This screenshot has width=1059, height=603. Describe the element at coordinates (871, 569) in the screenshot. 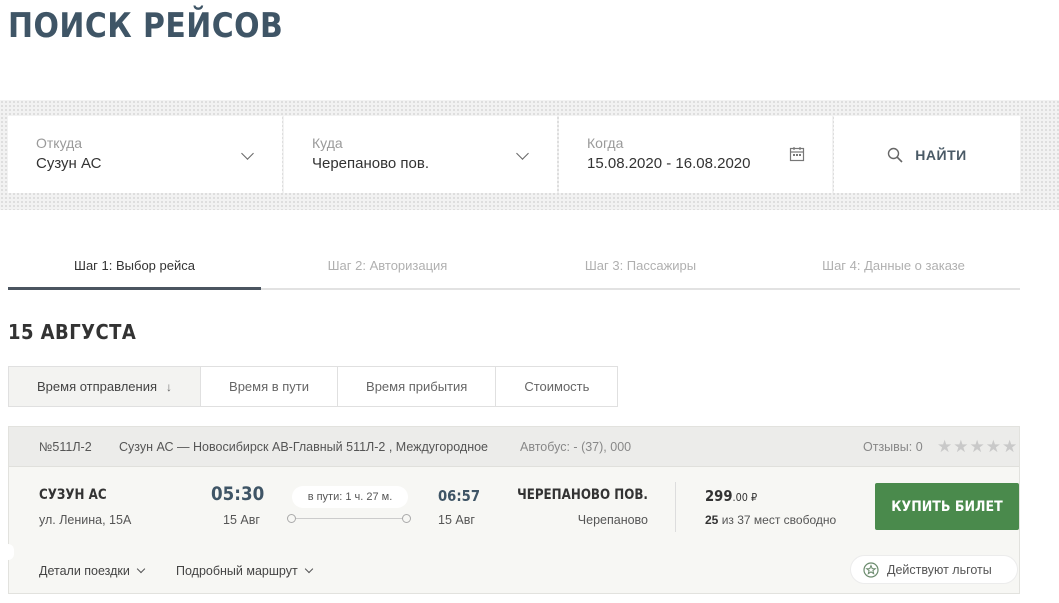

I see `benefit-star-icon` at that location.